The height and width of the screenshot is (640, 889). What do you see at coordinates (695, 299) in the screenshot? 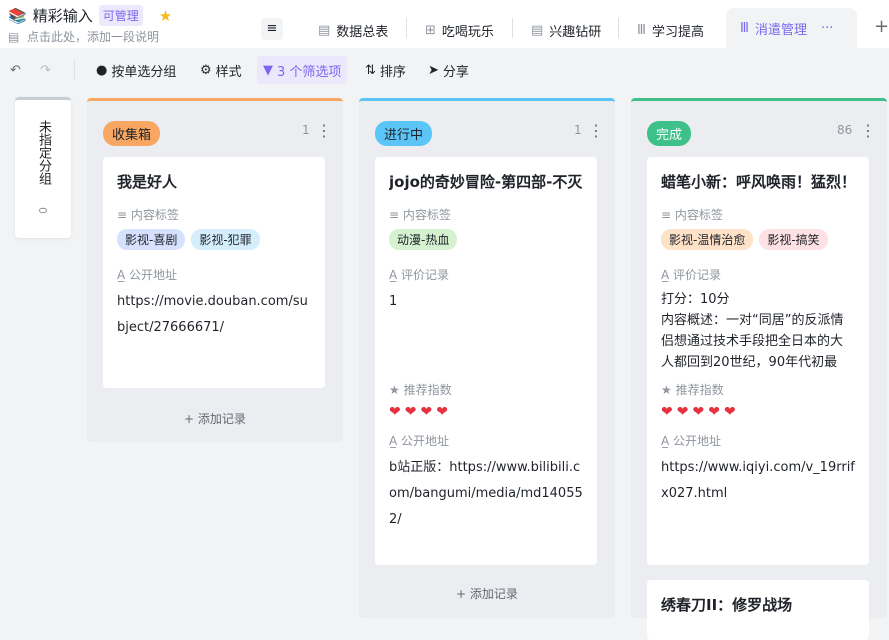
I see `review-line: 打分：10分` at bounding box center [695, 299].